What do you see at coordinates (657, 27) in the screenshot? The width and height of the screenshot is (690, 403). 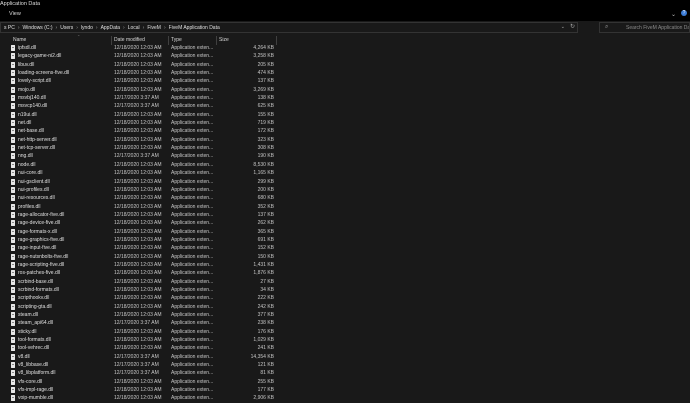 I see `search-input` at bounding box center [657, 27].